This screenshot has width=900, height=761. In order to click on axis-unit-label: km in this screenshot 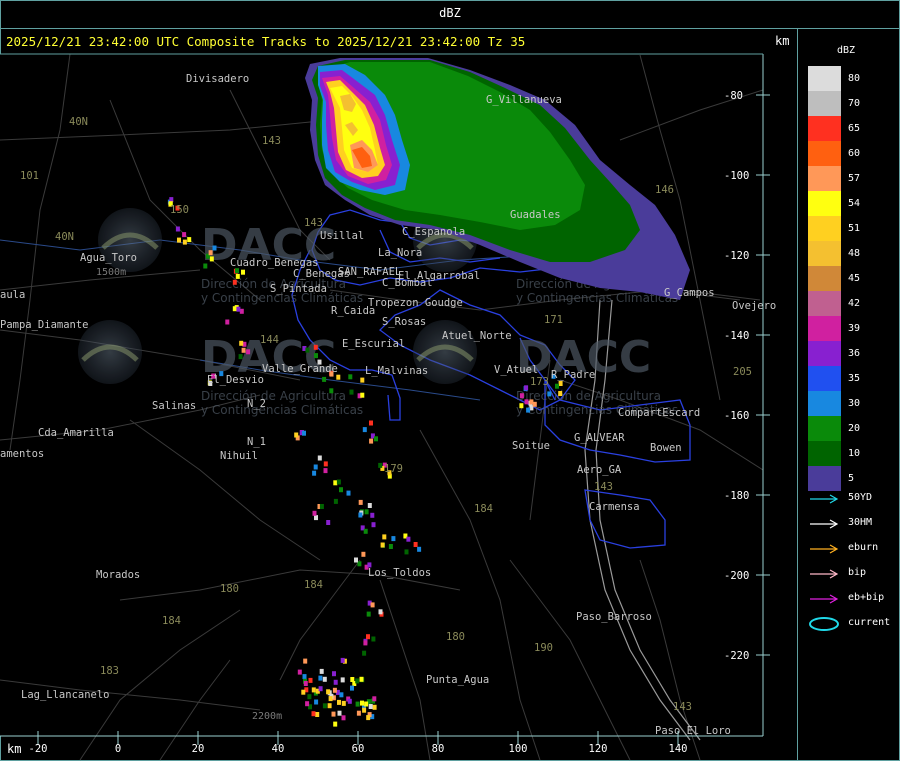, I will do `click(782, 41)`.